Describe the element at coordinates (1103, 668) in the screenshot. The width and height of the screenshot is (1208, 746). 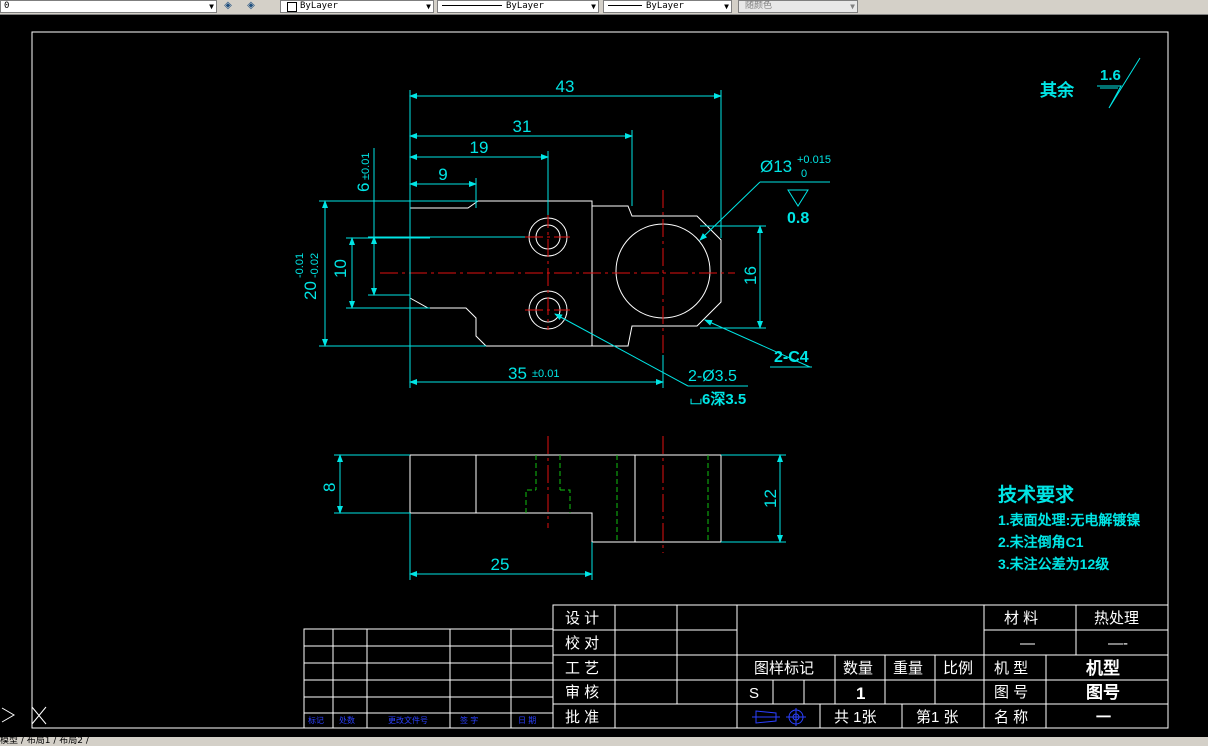
I see `tb-model-value: 机型` at that location.